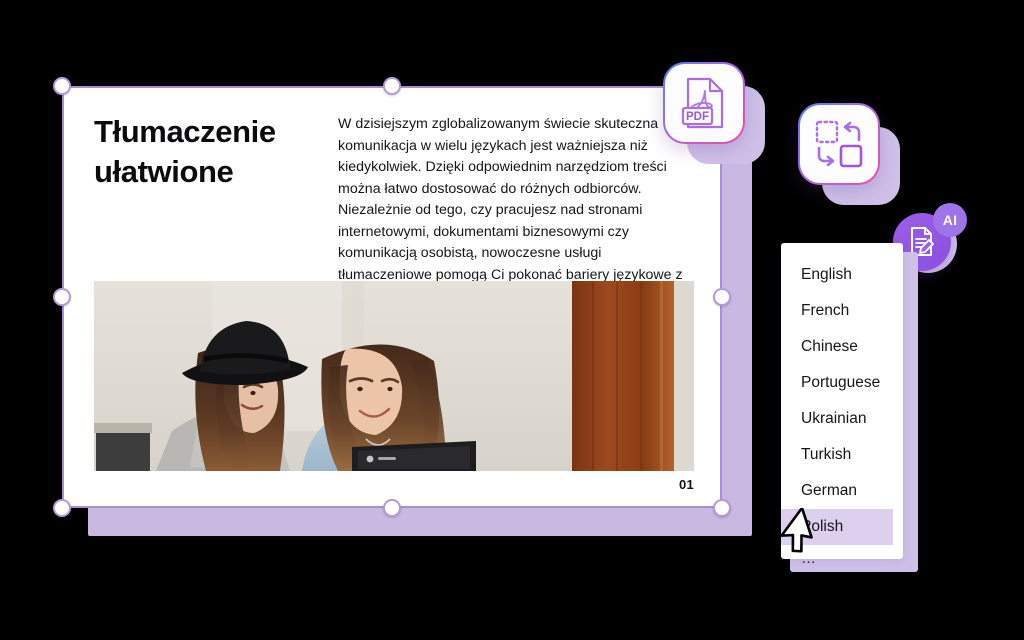  I want to click on ai-label-chip: AI, so click(950, 220).